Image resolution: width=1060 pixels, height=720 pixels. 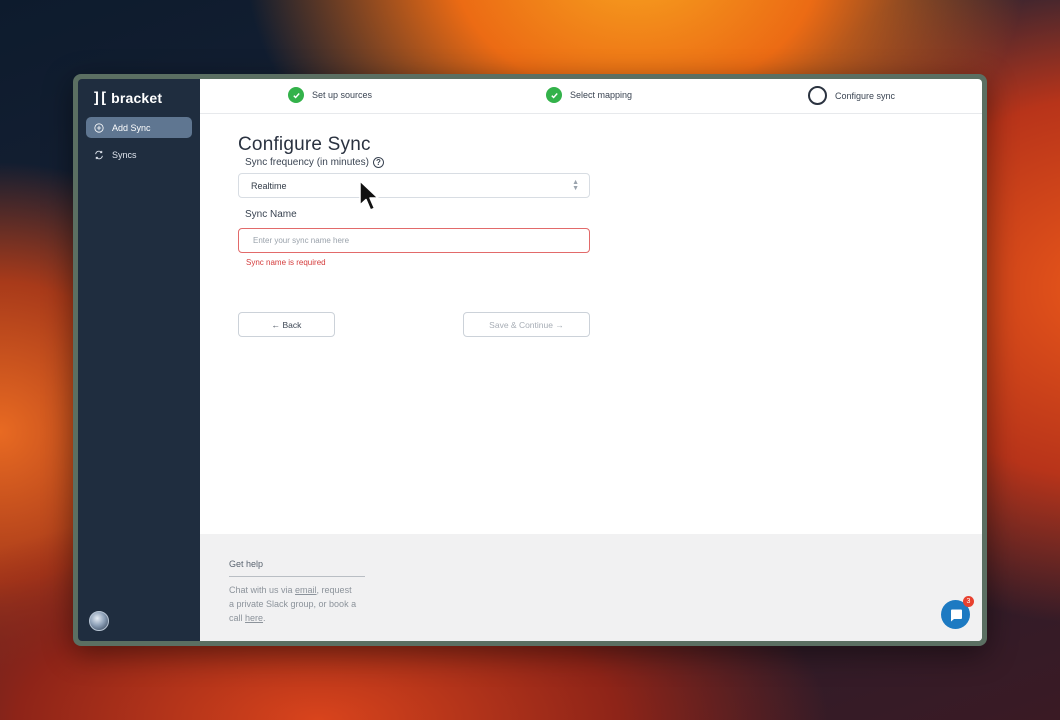 I want to click on help-text-part: ., so click(x=264, y=618).